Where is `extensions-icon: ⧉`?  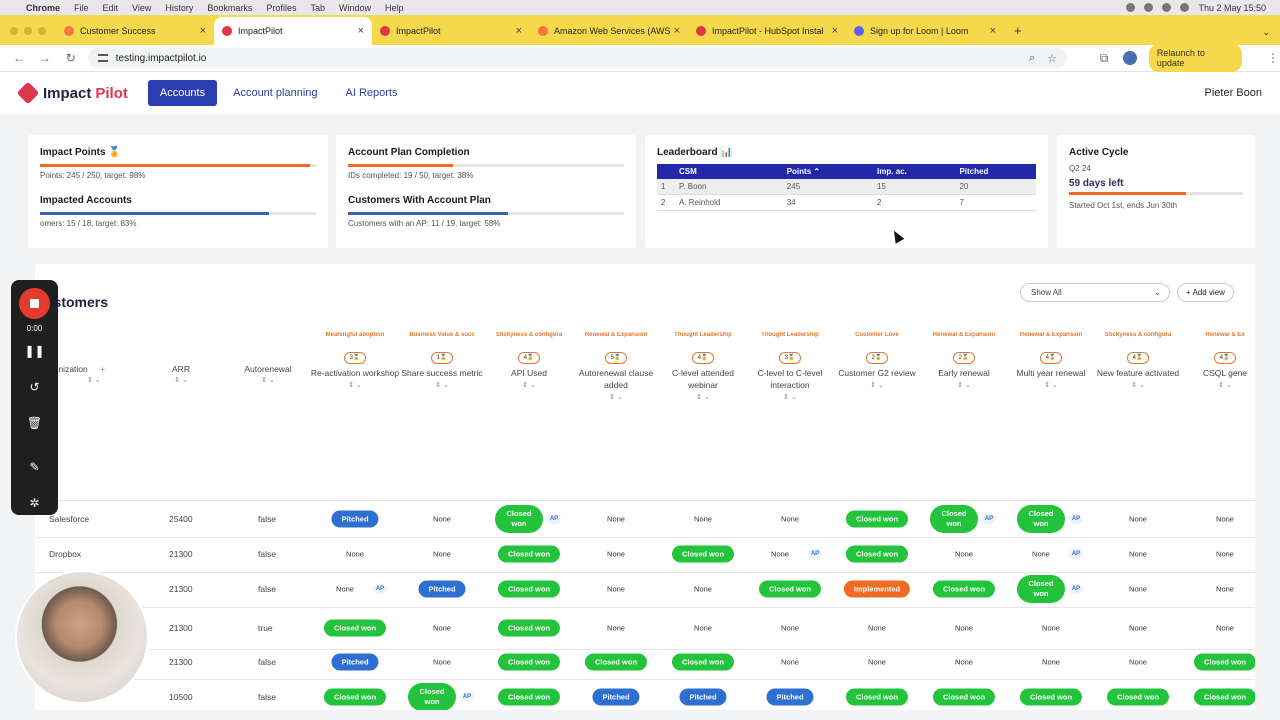
extensions-icon: ⧉ is located at coordinates (1104, 58).